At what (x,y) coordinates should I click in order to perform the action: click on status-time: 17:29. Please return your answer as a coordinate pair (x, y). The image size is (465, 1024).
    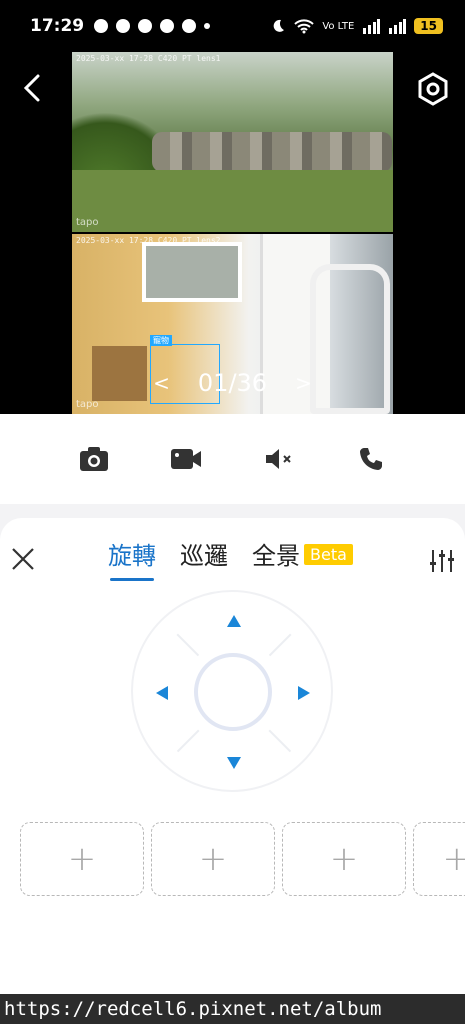
    Looking at the image, I should click on (57, 26).